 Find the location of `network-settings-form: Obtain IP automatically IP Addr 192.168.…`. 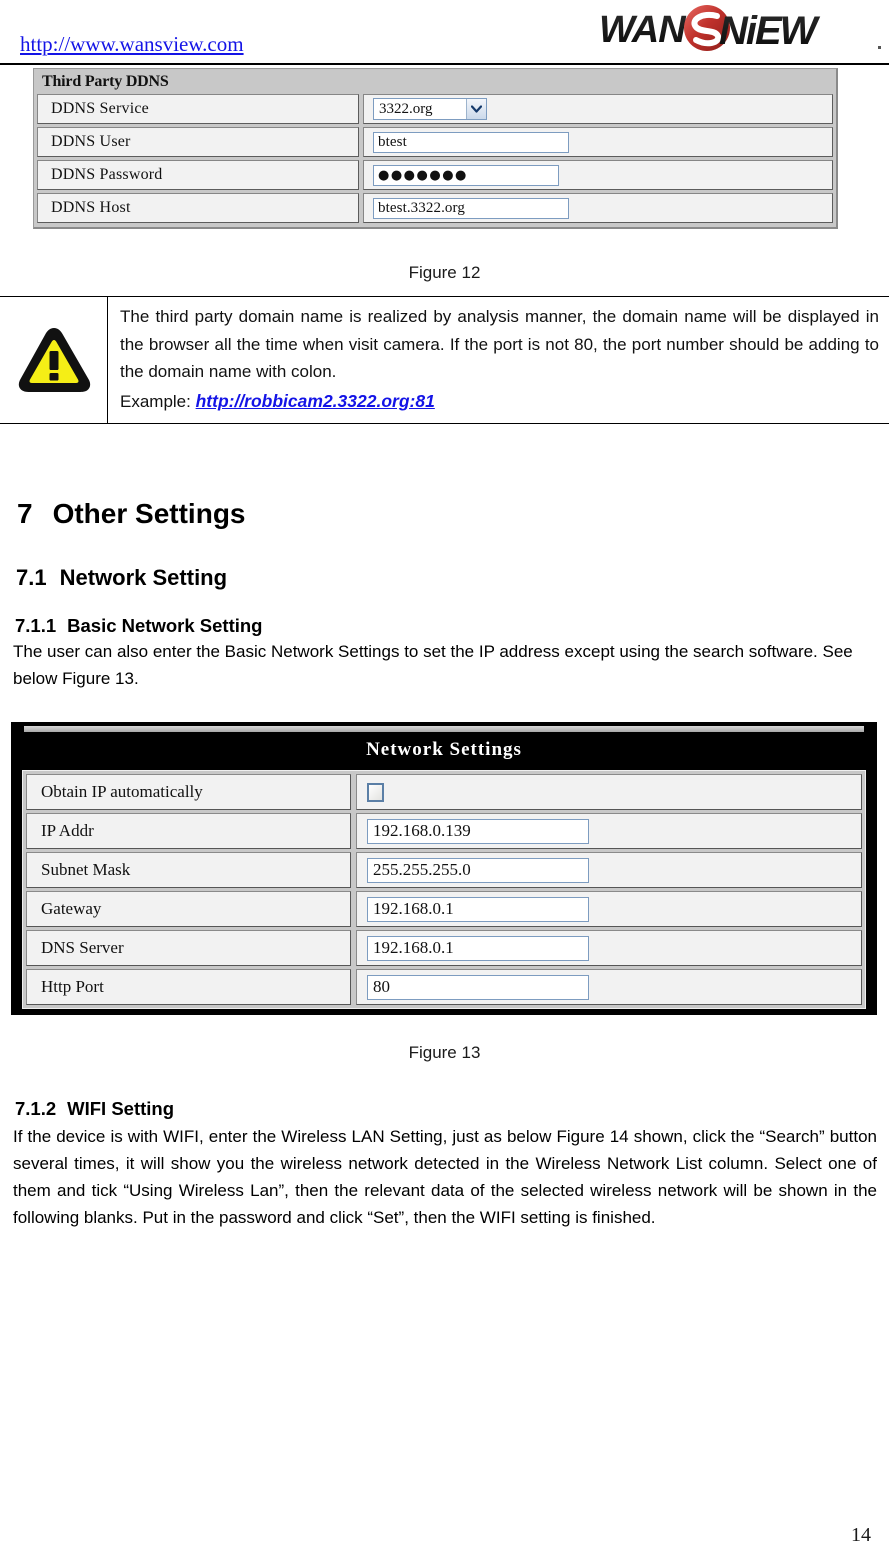

network-settings-form: Obtain IP automatically IP Addr 192.168.… is located at coordinates (444, 889).